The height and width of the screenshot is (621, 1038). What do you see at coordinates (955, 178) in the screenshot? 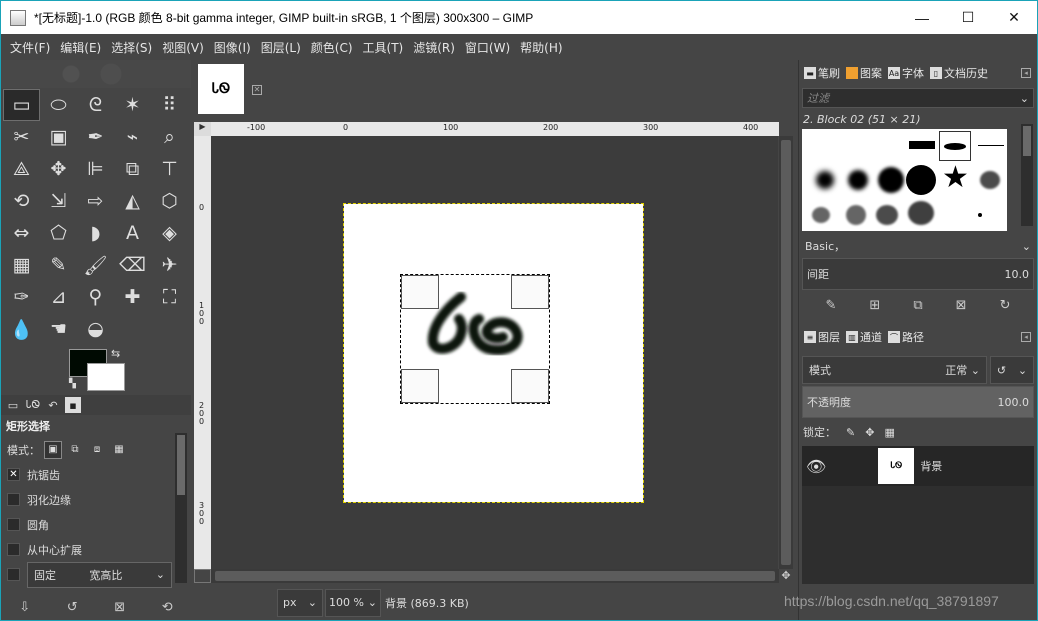
I see `brush-star: ★` at bounding box center [955, 178].